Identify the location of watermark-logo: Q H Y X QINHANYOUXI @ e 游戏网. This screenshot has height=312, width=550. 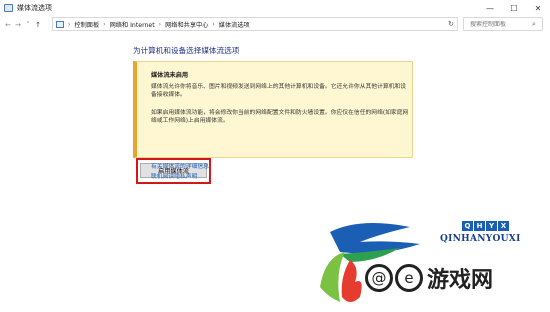
(425, 262).